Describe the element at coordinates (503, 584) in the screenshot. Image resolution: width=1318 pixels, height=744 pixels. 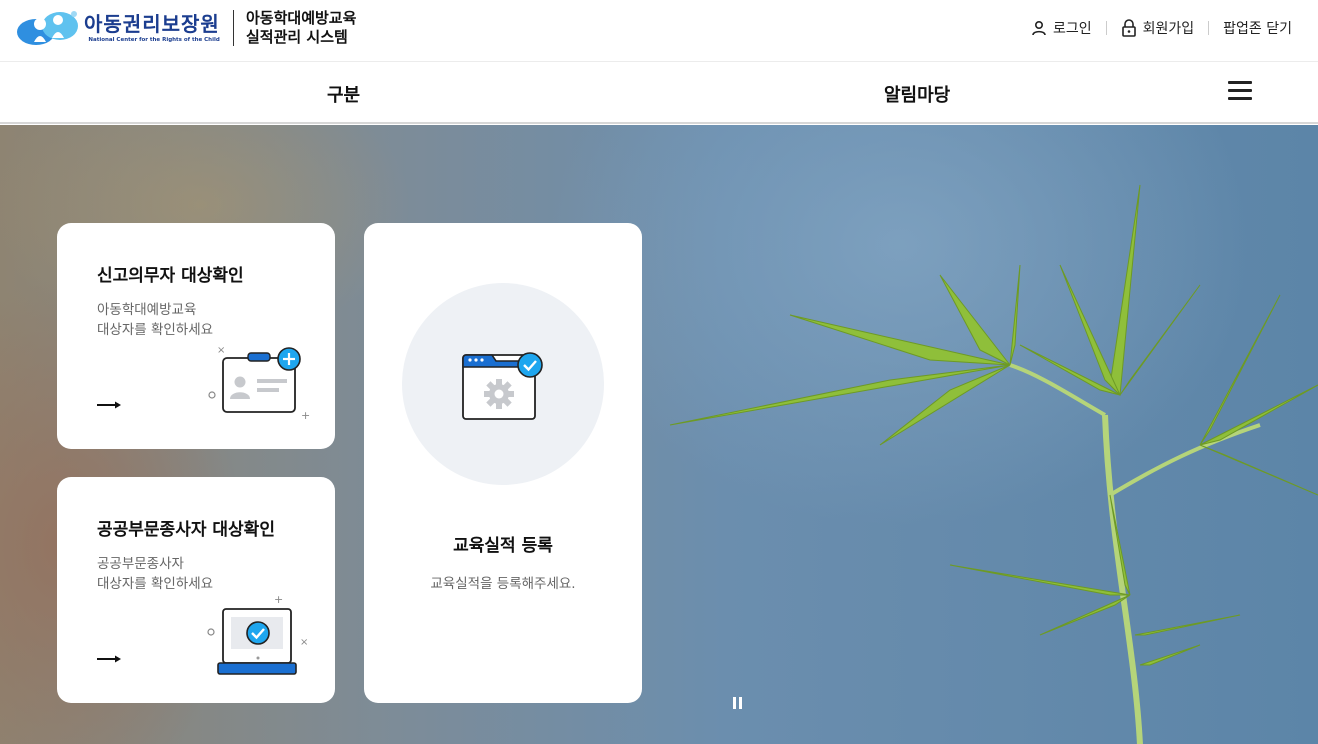
I see `register-card-desc: 교육실적을 등록해주세요.` at that location.